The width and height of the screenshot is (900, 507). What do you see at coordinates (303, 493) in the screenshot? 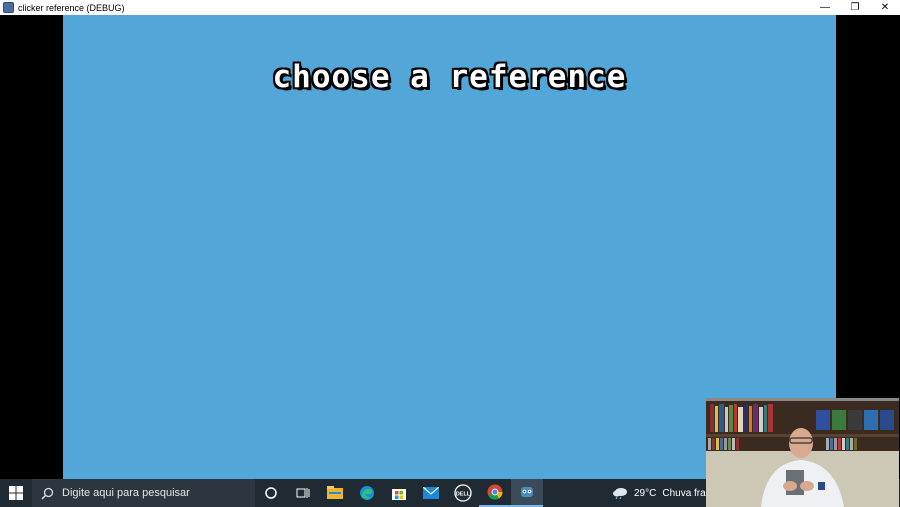
I see `task-view-icon` at bounding box center [303, 493].